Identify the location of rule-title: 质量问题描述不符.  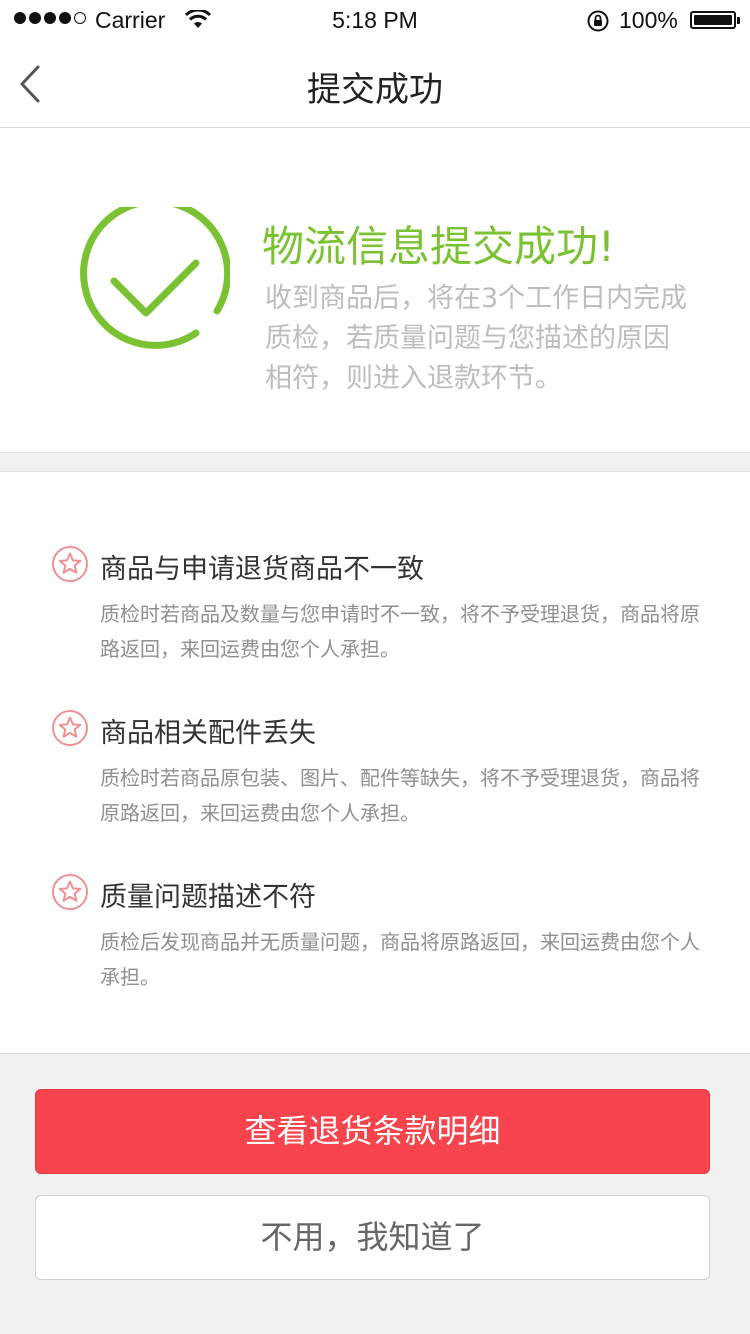
(208, 897).